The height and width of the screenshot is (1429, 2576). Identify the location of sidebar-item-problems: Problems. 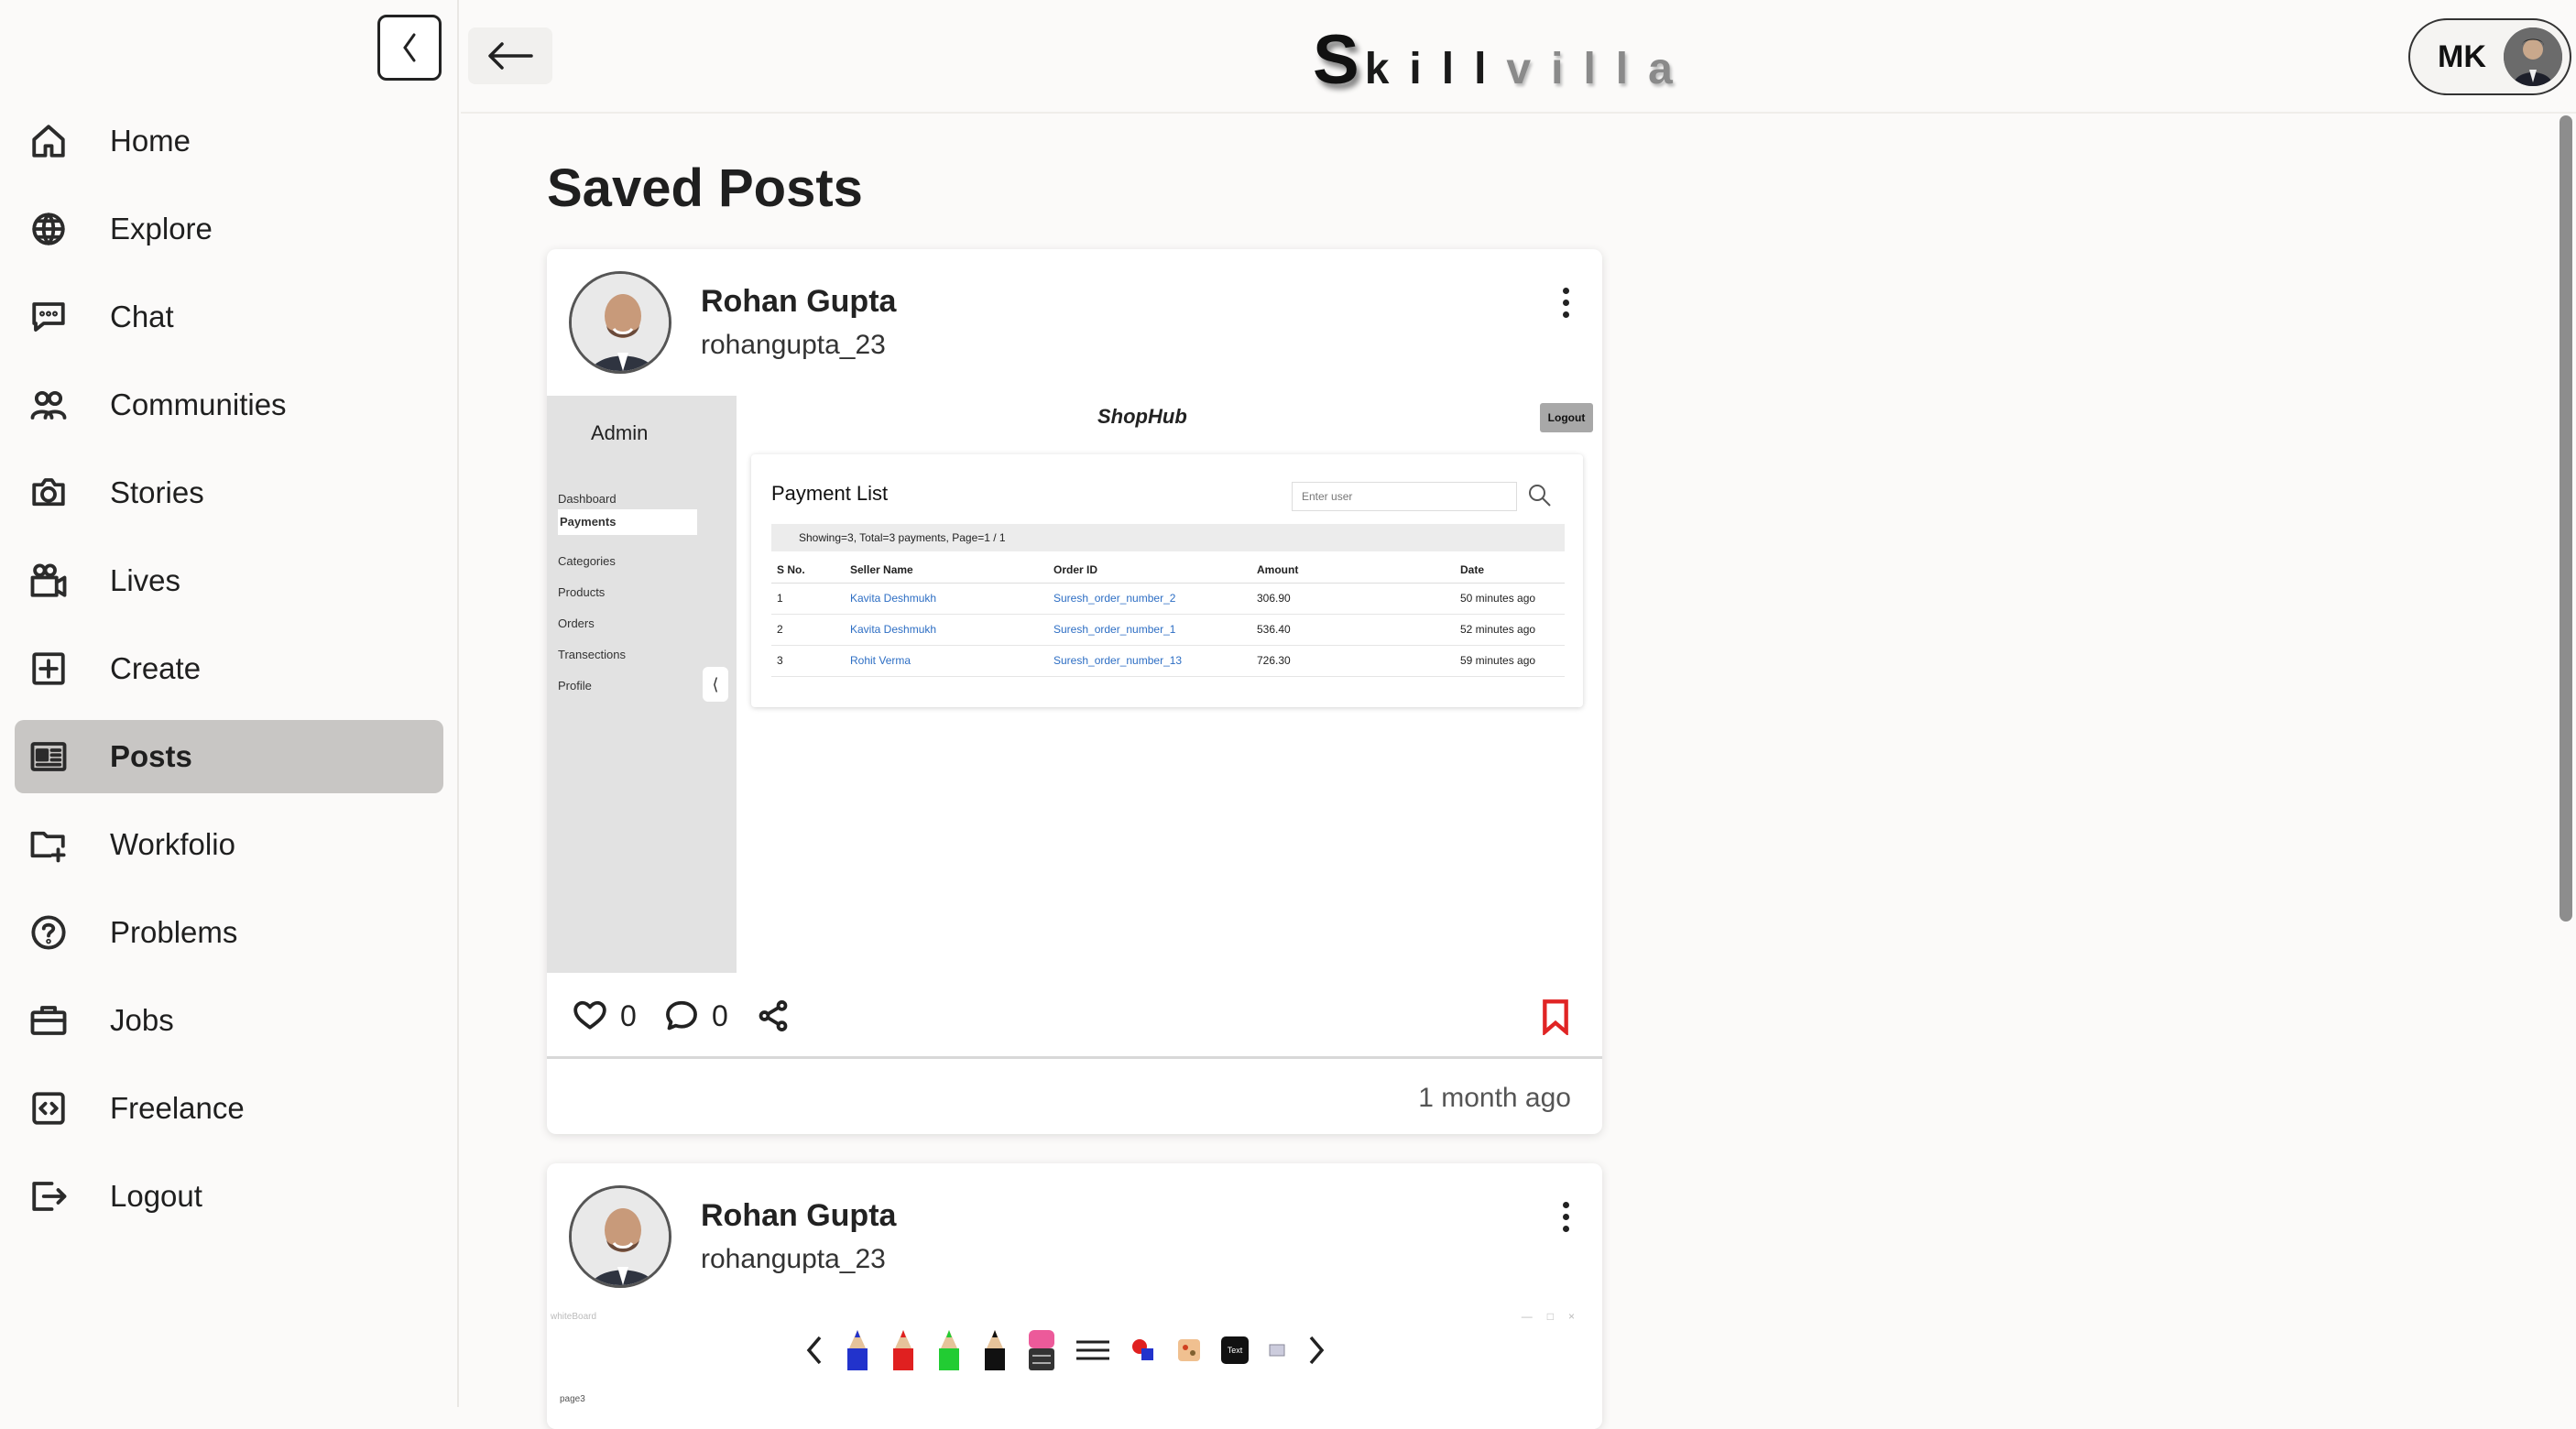
(229, 932).